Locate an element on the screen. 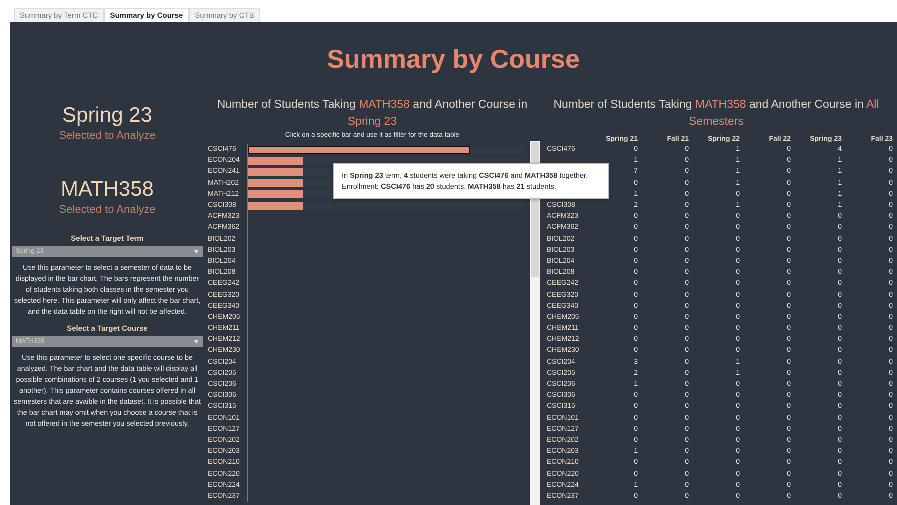 Image resolution: width=897 pixels, height=505 pixels. chart-title: Number of Students Taking MATH358 and Another Course in Spring 23 is located at coordinates (372, 114).